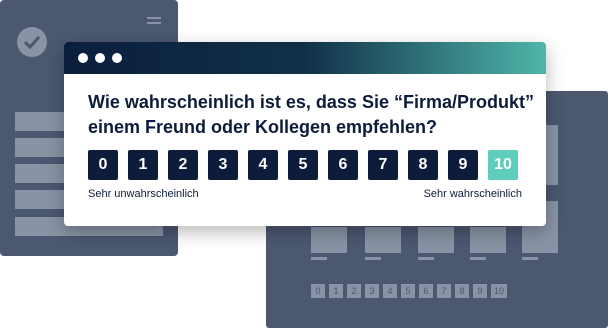 The image size is (608, 328). I want to click on scale-option-5: 5, so click(303, 165).